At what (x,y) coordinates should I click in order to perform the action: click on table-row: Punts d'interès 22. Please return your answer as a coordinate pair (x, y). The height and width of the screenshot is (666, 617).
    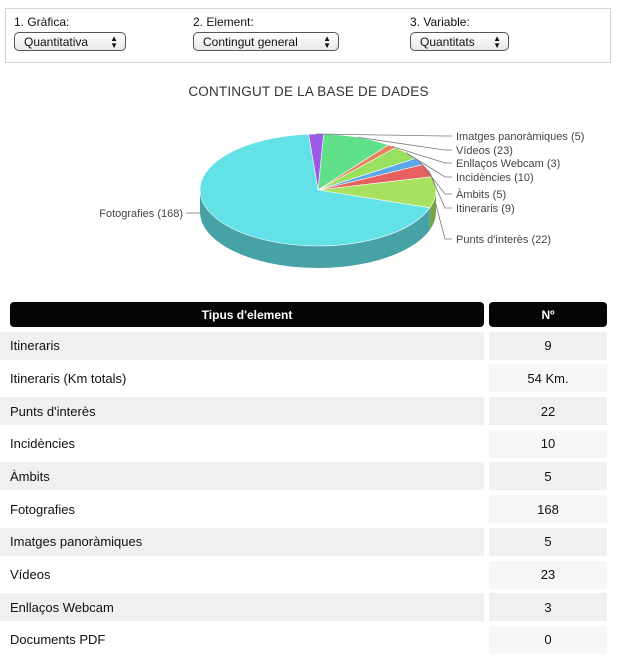
    Looking at the image, I should click on (303, 411).